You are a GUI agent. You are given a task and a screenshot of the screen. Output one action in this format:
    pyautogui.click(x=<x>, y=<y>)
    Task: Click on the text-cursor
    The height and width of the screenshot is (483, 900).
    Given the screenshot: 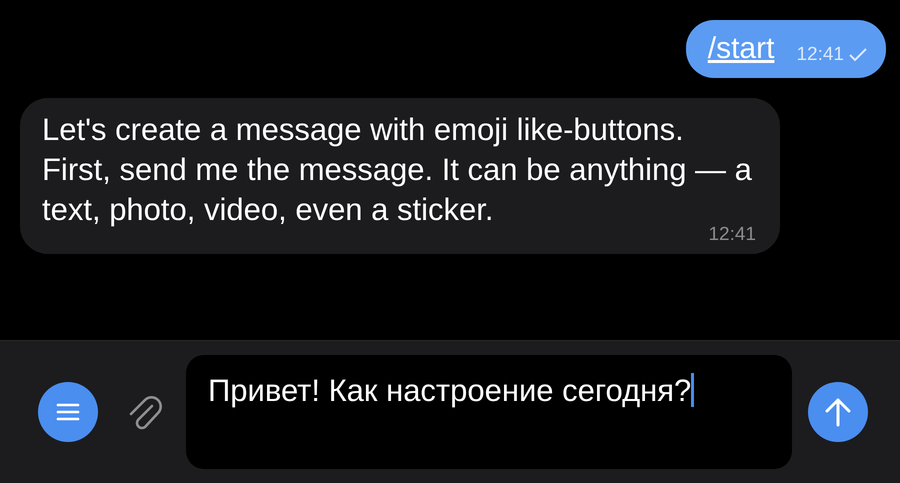 What is the action you would take?
    pyautogui.click(x=692, y=390)
    